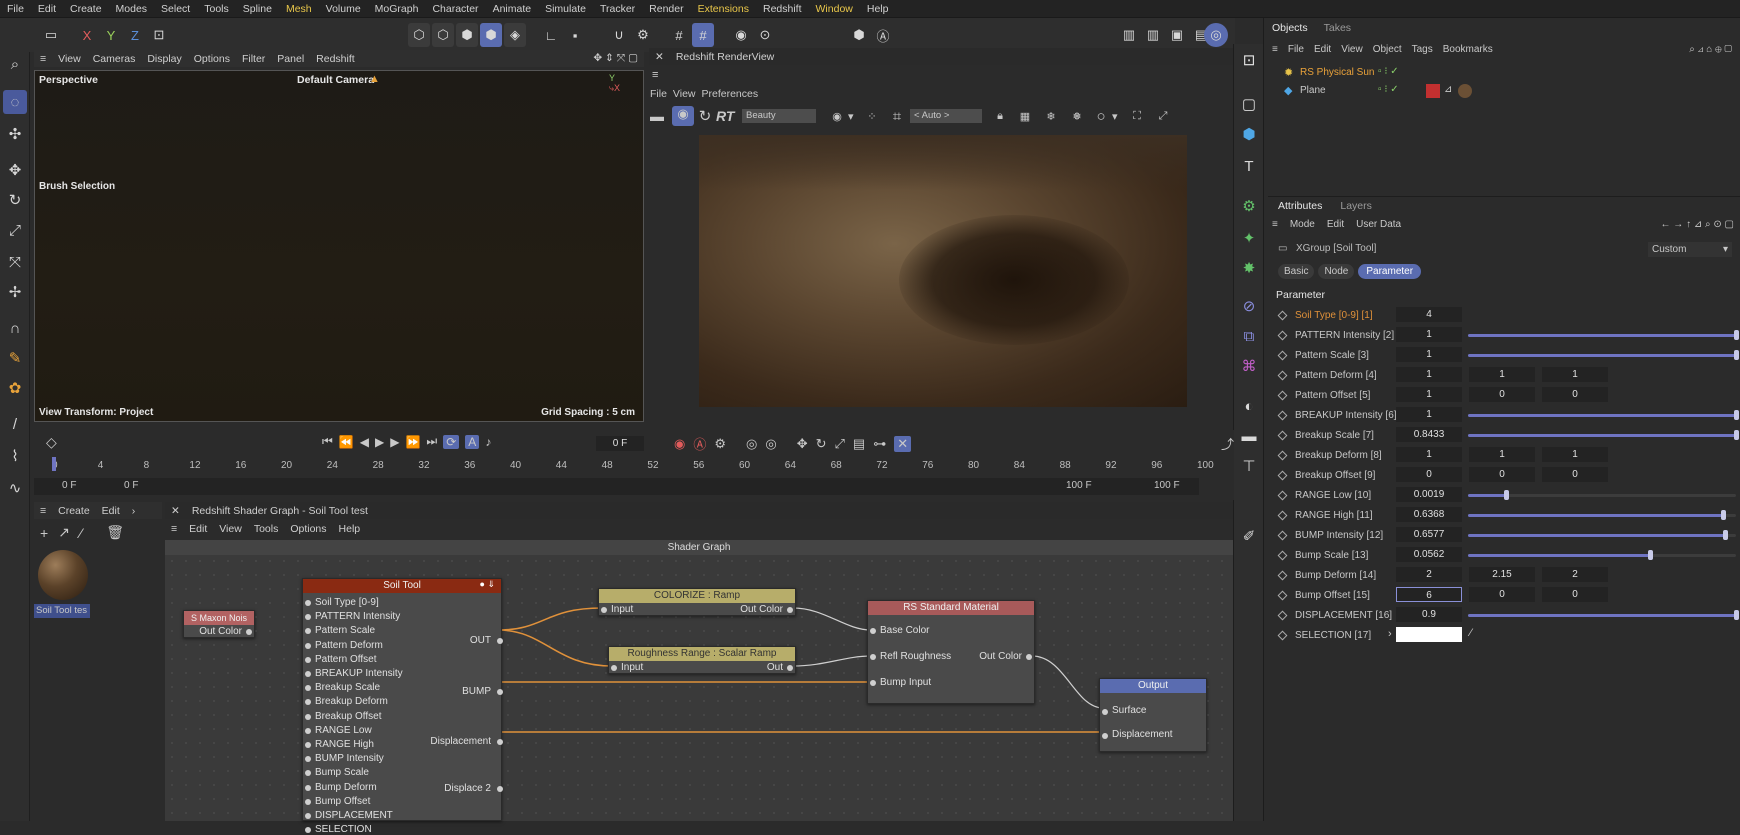  Describe the element at coordinates (1356, 206) in the screenshot. I see `tab-layers: Layers` at that location.